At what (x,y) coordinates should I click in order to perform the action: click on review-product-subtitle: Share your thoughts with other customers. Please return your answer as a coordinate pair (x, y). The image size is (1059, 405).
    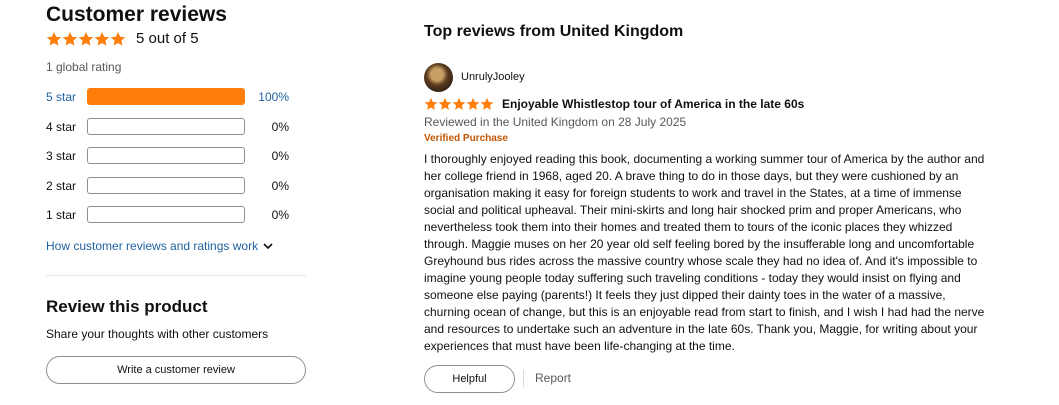
    Looking at the image, I should click on (157, 334).